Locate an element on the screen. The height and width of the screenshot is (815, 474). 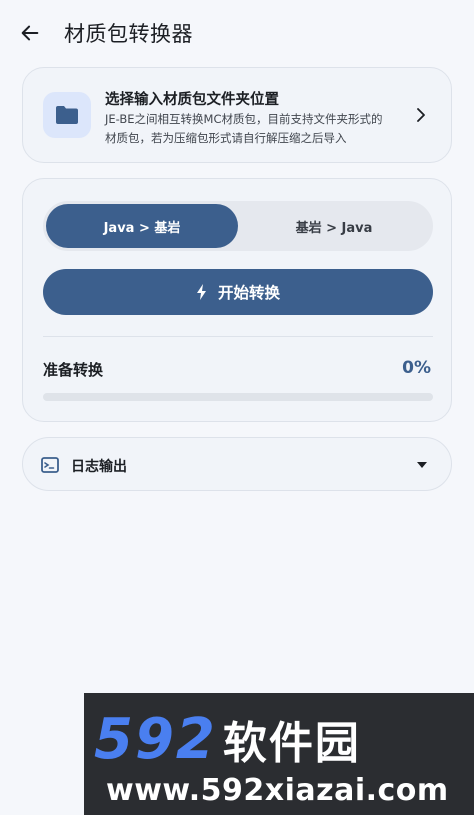
dropdown-arrow-icon is located at coordinates (422, 465).